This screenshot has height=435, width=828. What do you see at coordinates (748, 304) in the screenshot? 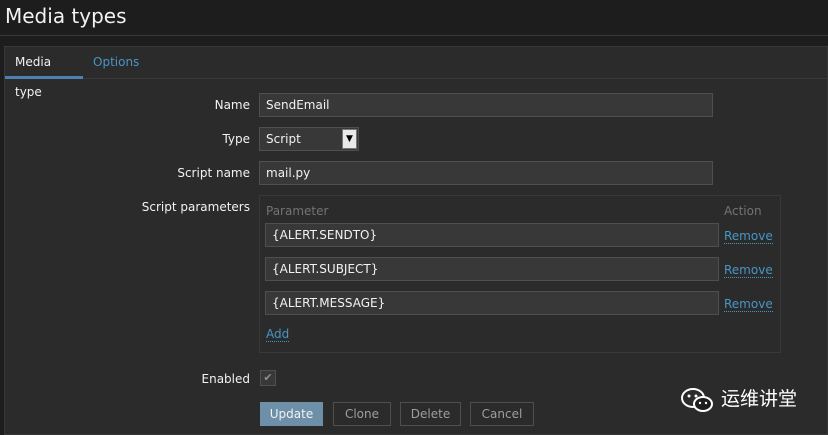
I see `remove-parameter-3-link: Remove` at bounding box center [748, 304].